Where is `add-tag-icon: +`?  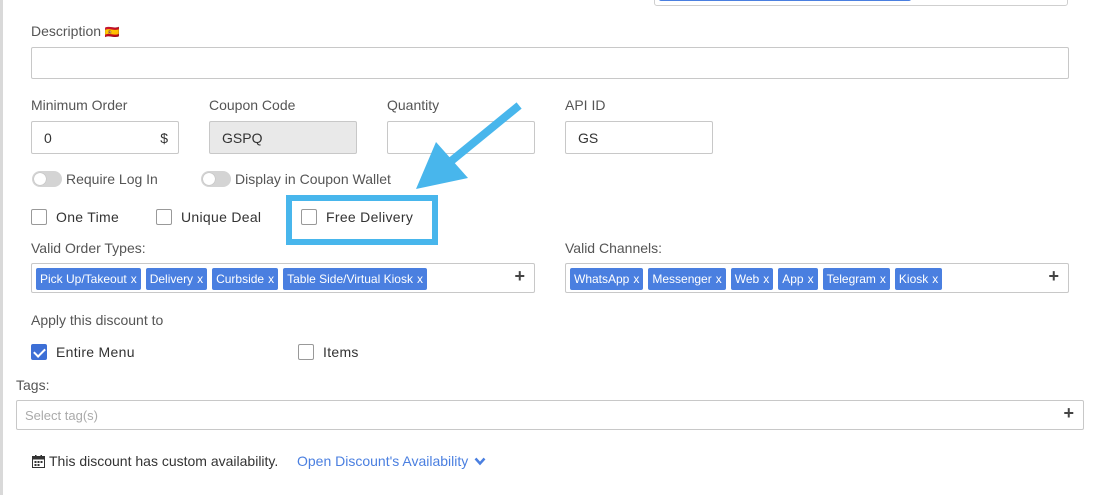 add-tag-icon: + is located at coordinates (1068, 413).